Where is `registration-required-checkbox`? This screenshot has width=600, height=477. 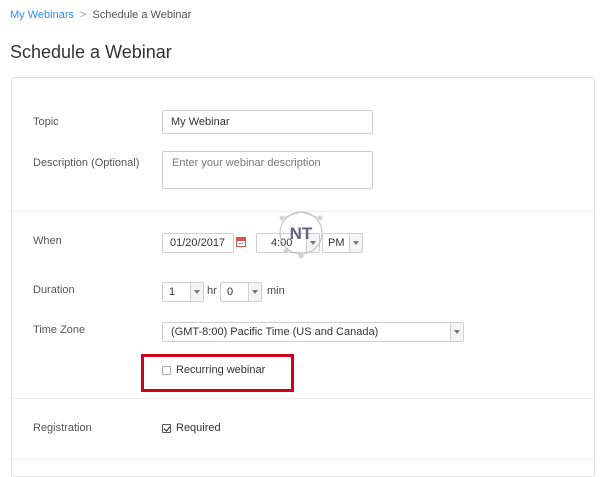
registration-required-checkbox is located at coordinates (166, 428).